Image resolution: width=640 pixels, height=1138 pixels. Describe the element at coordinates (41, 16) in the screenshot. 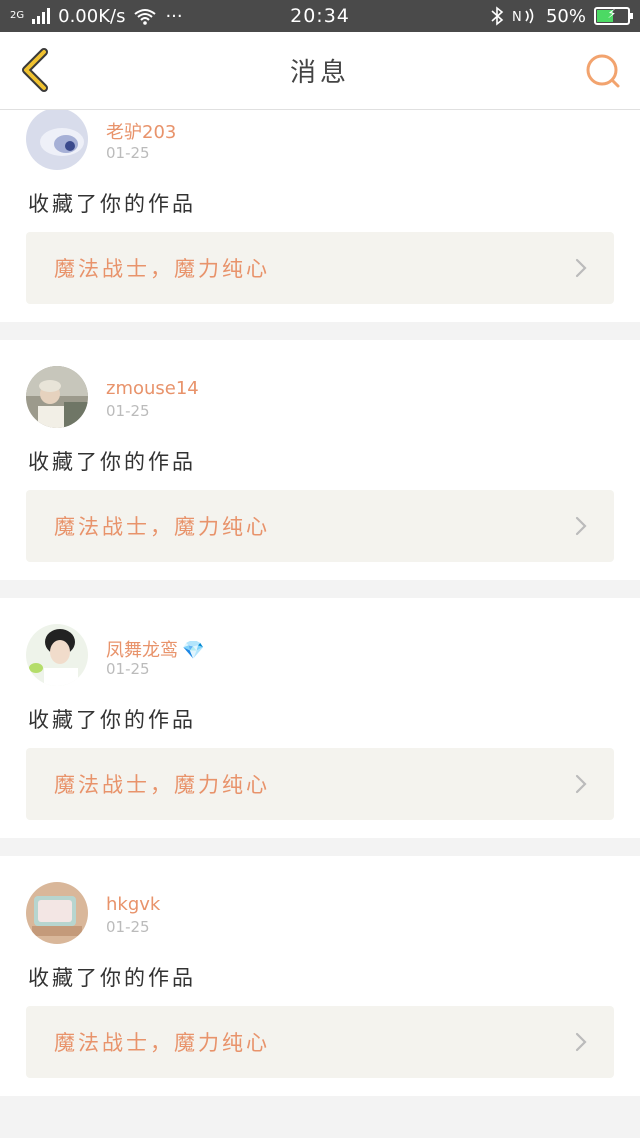

I see `signal-icon` at that location.